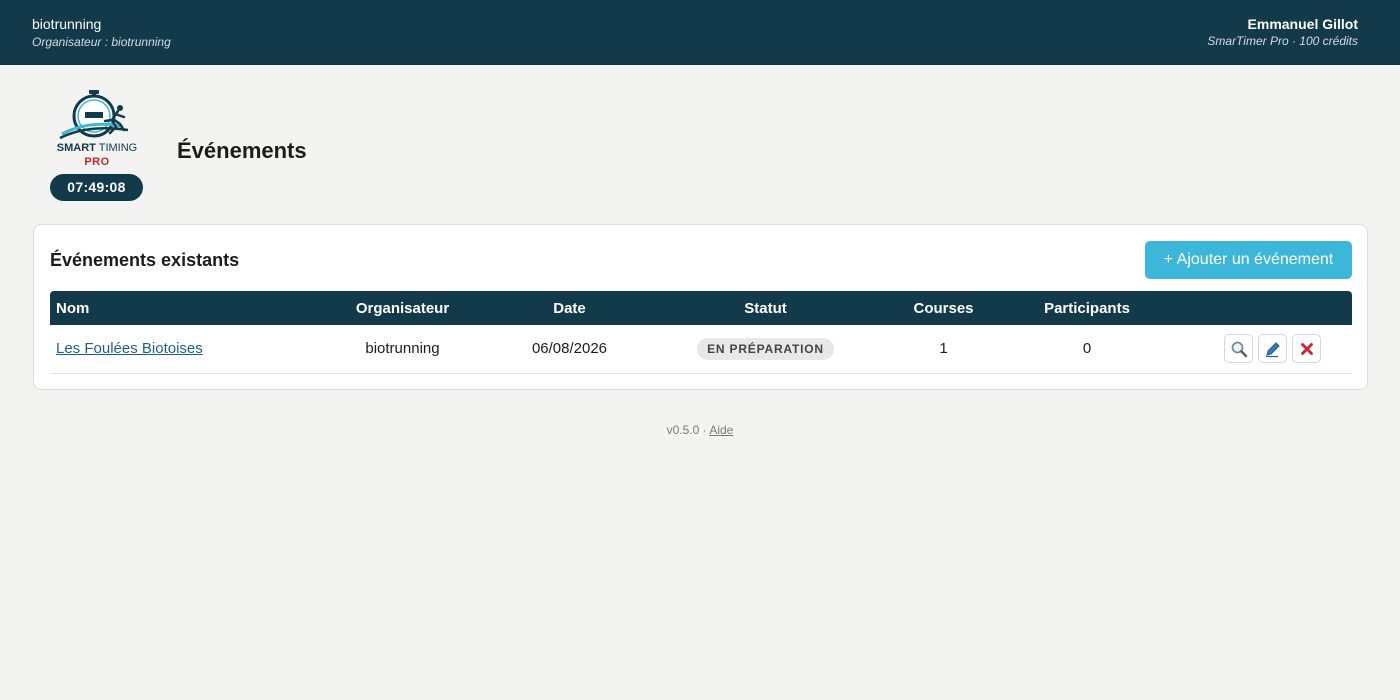 Image resolution: width=1400 pixels, height=700 pixels. Describe the element at coordinates (170, 308) in the screenshot. I see `column-header-name: Nom` at that location.